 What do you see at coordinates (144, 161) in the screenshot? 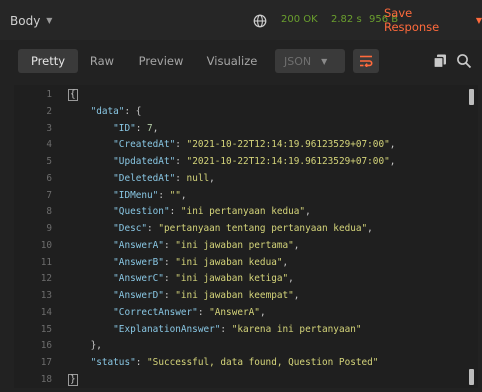
I see `code-token: "UpdatedAt"` at bounding box center [144, 161].